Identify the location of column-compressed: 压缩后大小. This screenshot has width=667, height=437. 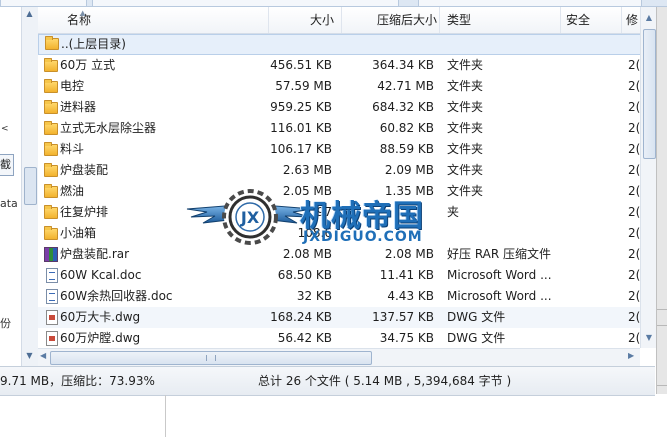
(391, 20).